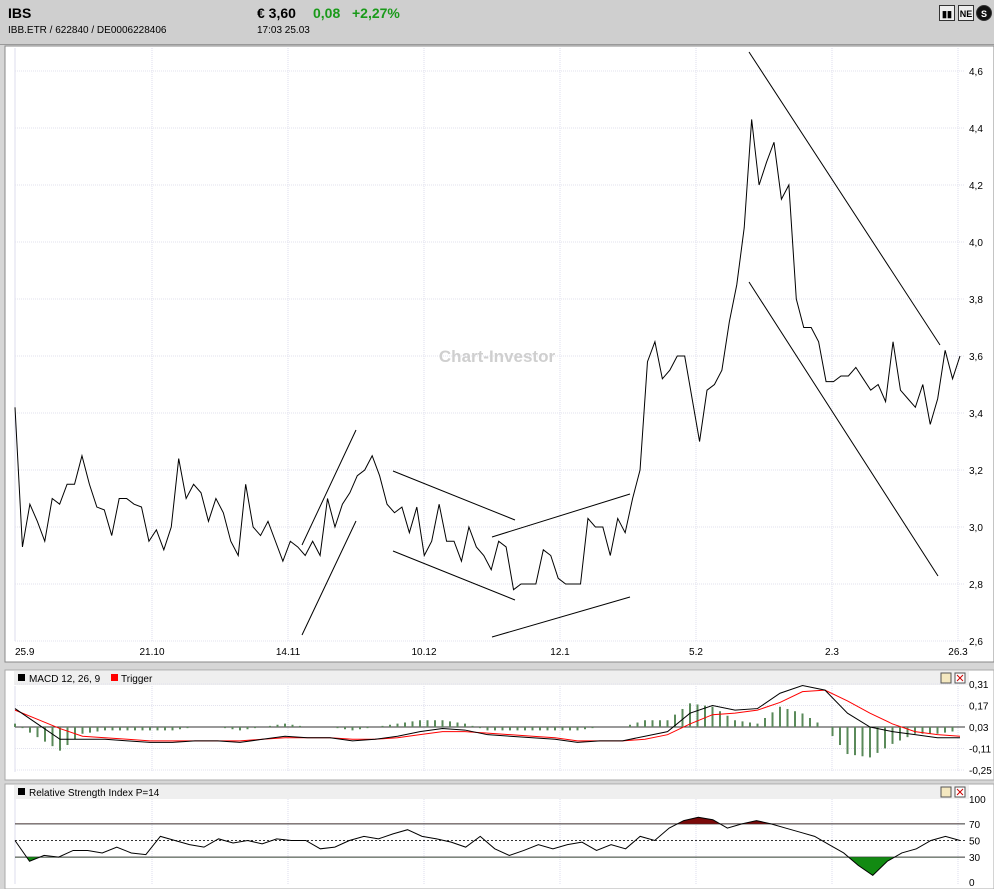 Image resolution: width=994 pixels, height=889 pixels. Describe the element at coordinates (976, 186) in the screenshot. I see `y-tick-label: 4,2` at that location.